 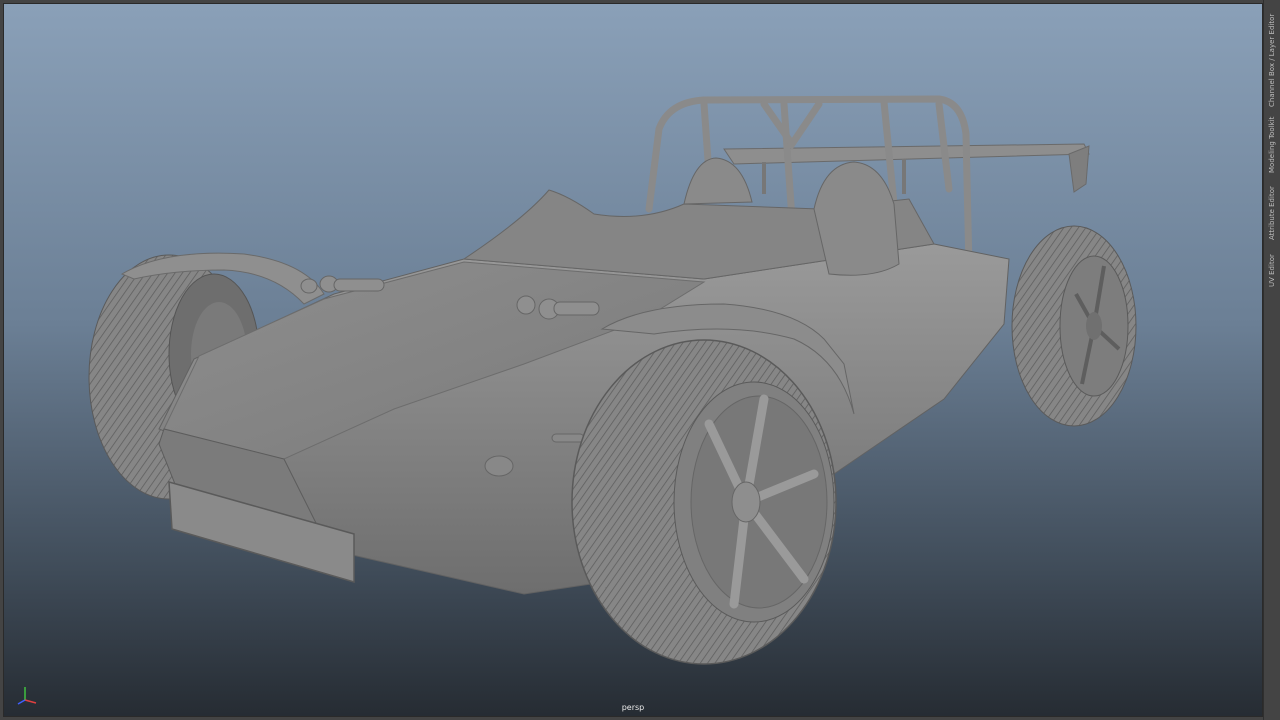 I want to click on camera-name-label: persp, so click(x=633, y=707).